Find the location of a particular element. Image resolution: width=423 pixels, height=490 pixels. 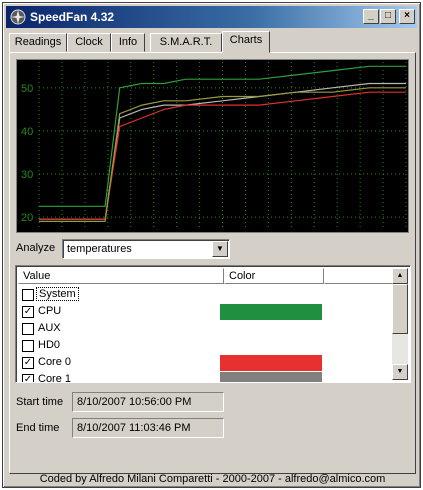

end-time-field: 8/10/2007 11:03:46 PM is located at coordinates (148, 428).